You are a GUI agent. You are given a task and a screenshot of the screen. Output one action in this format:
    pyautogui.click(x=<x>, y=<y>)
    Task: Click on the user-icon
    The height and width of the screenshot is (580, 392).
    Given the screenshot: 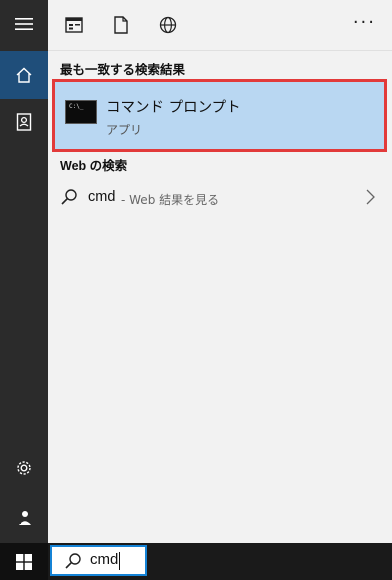 What is the action you would take?
    pyautogui.click(x=24, y=518)
    